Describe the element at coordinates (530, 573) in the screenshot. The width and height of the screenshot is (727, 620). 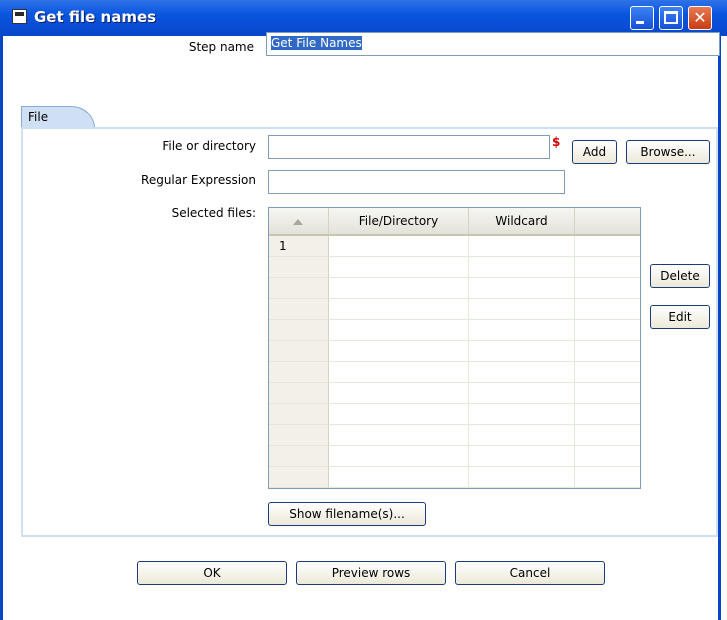
I see `cancel-button: Cancel` at that location.